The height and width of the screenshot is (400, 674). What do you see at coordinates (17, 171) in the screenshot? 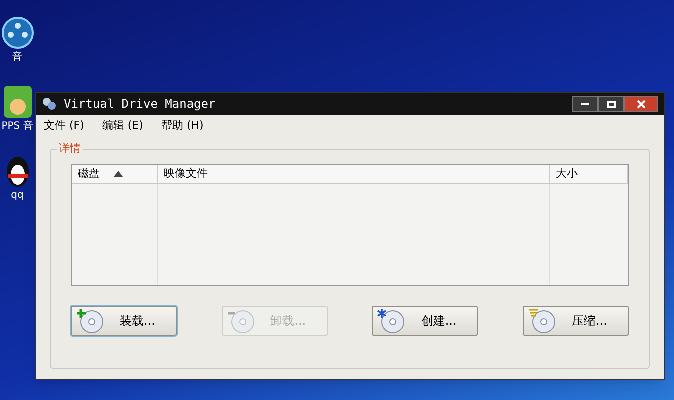
I see `penguin-icon` at bounding box center [17, 171].